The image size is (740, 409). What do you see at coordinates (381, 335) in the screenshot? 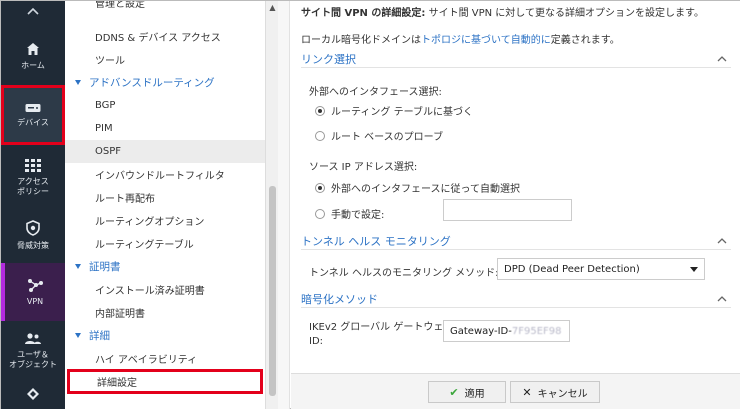
I see `ikev2-gateway-id-label: IKEv2 グローバル ゲートウェイ ID:` at bounding box center [381, 335].